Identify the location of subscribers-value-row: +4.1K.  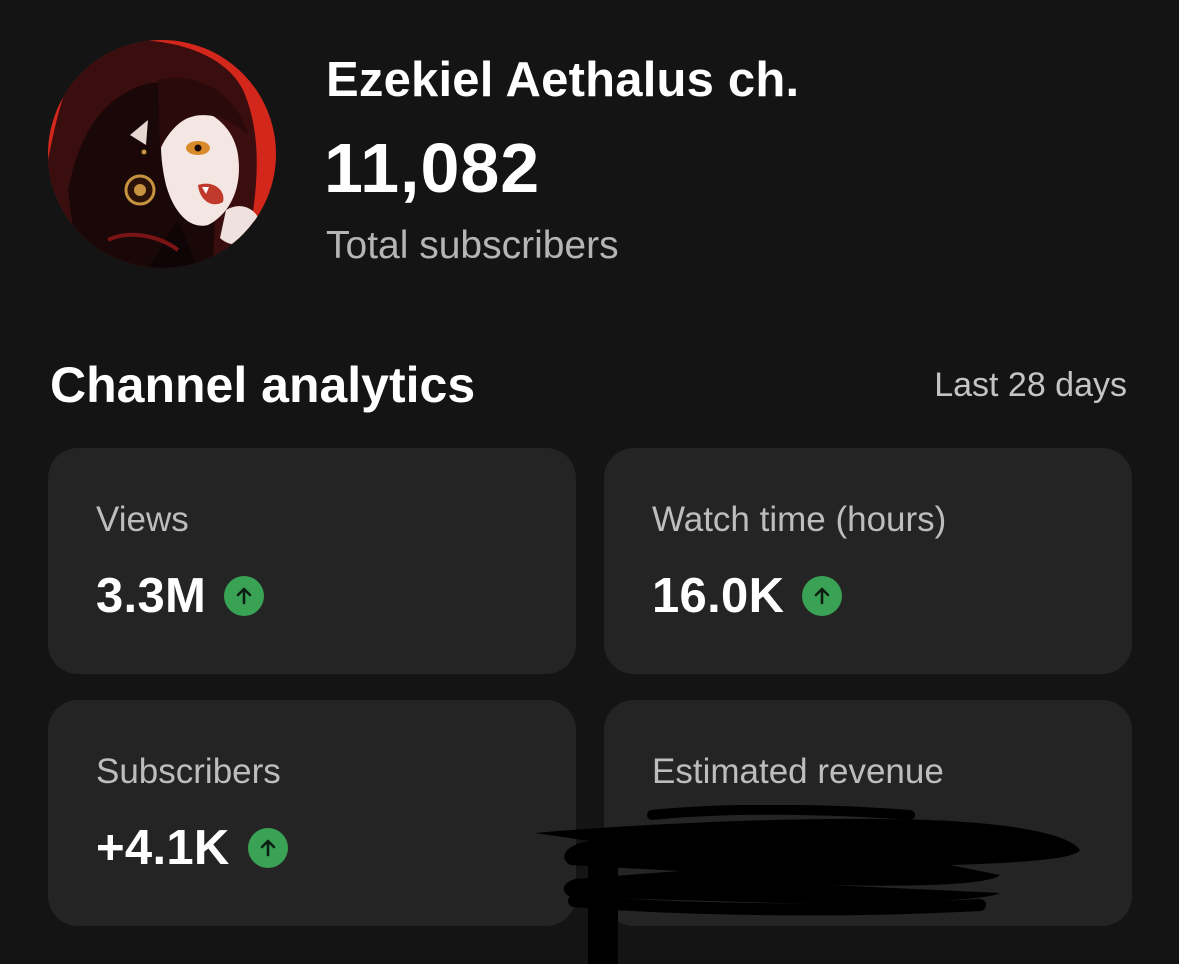
(192, 848).